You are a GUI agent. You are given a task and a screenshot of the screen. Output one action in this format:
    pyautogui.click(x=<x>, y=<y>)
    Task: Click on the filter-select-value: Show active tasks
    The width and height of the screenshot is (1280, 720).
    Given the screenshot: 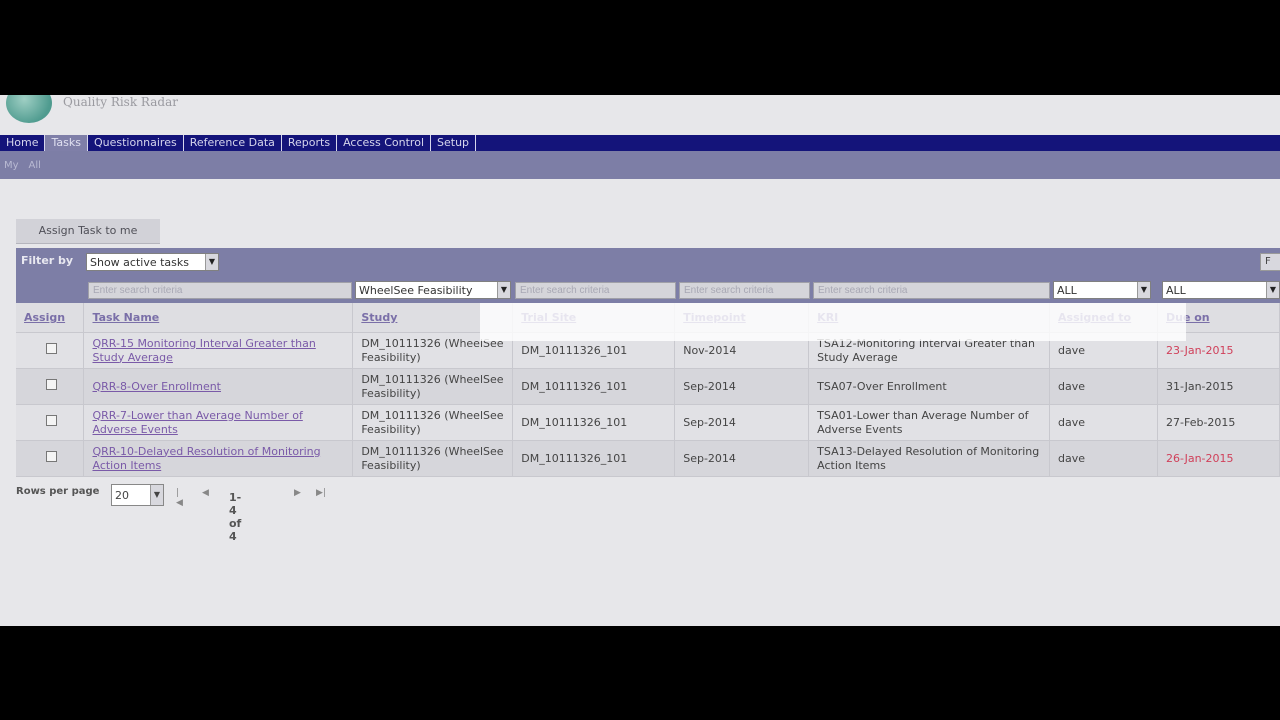 What is the action you would take?
    pyautogui.click(x=139, y=262)
    